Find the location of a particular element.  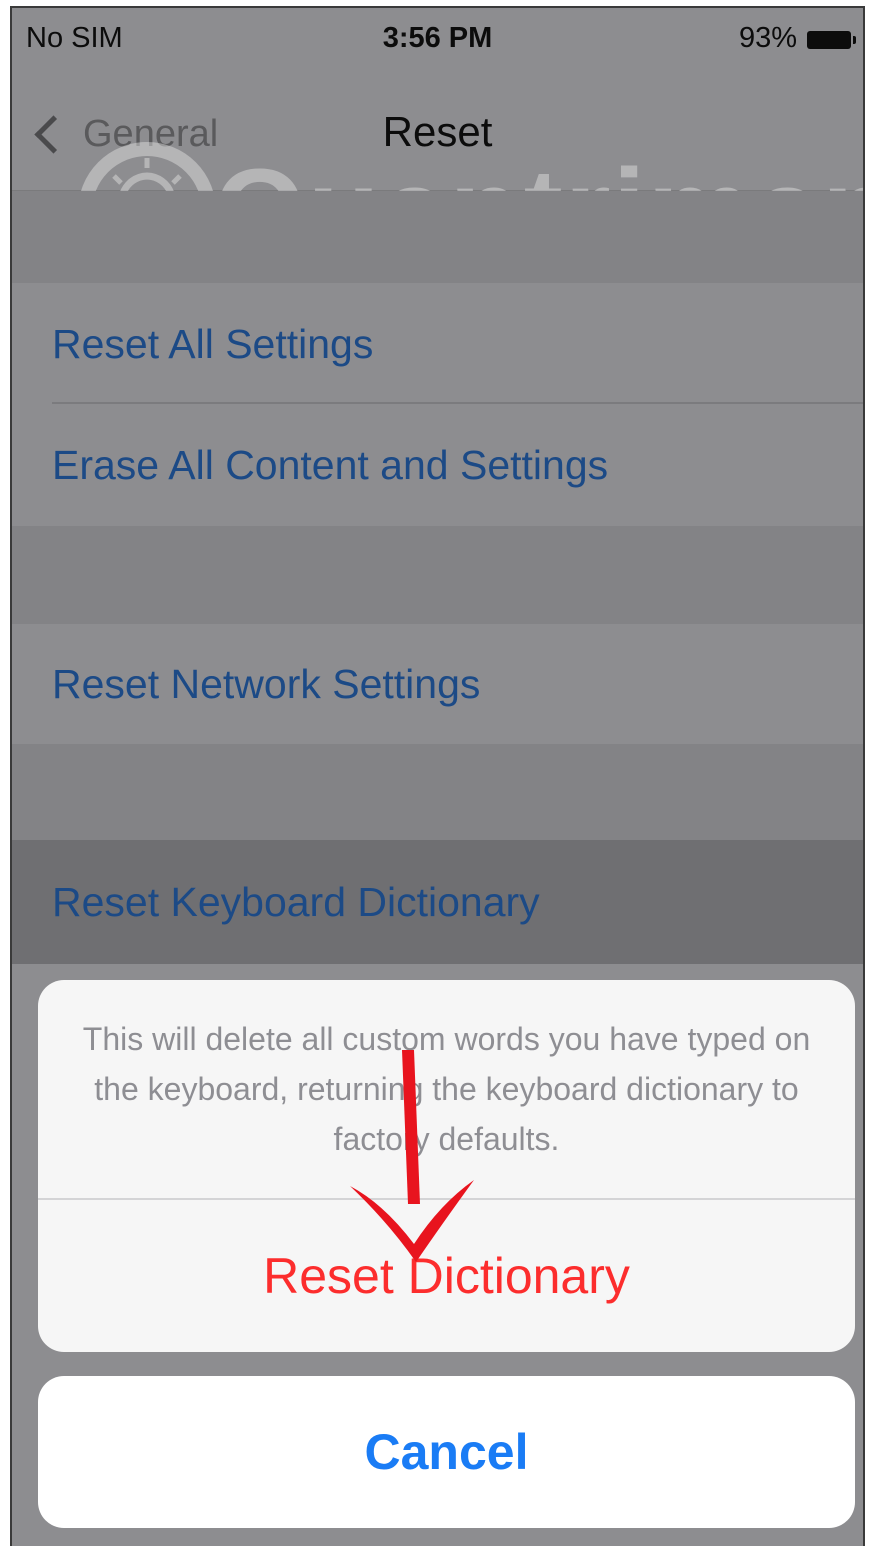

row-label: Reset Keyboard Dictionary is located at coordinates (296, 901).